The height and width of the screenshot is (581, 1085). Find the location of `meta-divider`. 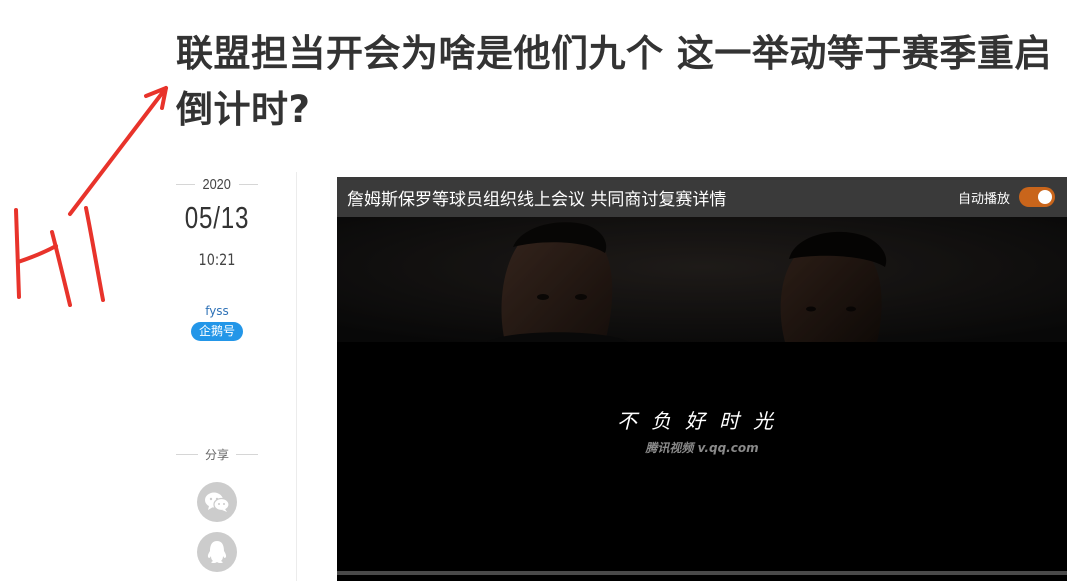

meta-divider is located at coordinates (296, 376).